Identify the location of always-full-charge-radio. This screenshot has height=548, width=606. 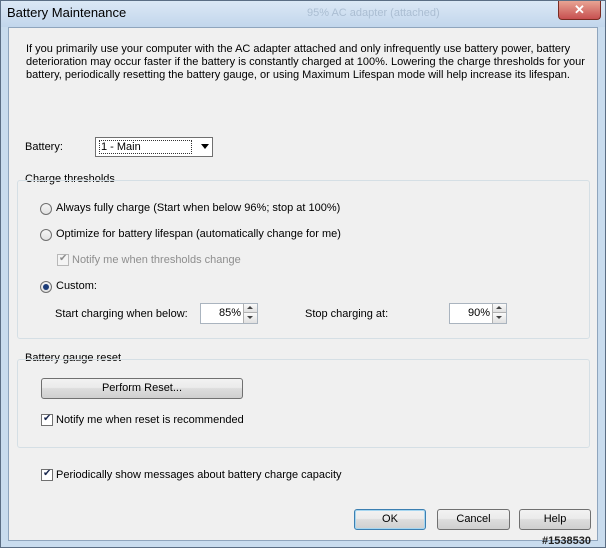
(46, 209).